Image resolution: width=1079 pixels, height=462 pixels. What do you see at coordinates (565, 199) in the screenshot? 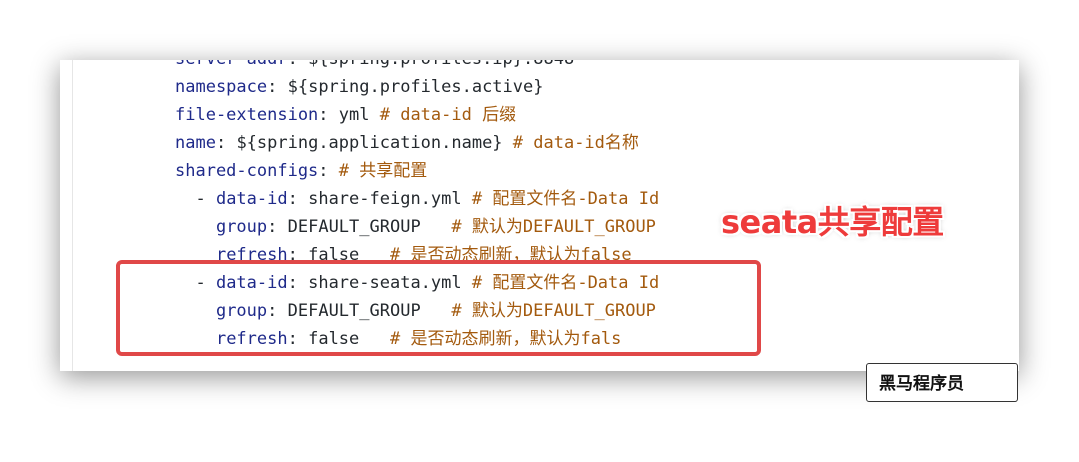
I see `yaml-comment: # 配置文件名-Data Id` at bounding box center [565, 199].